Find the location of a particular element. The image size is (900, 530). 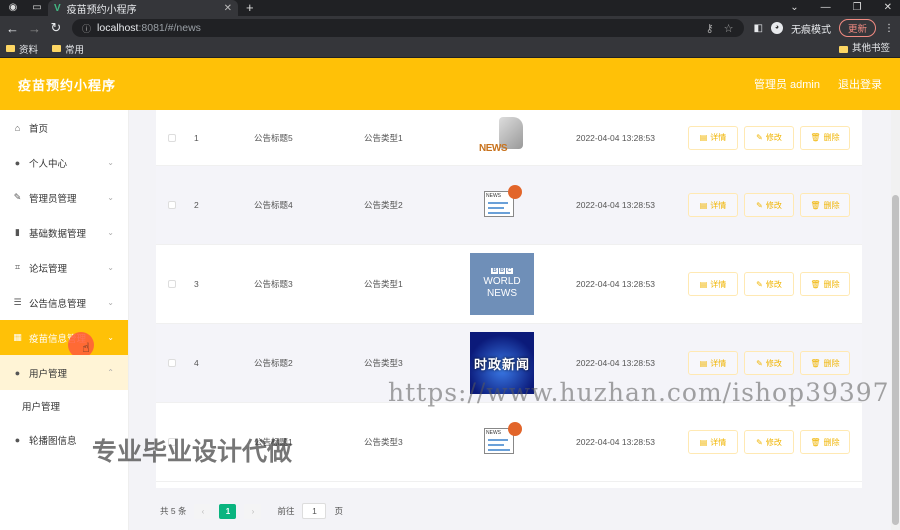

minimize-icon: — is located at coordinates (826, 8).